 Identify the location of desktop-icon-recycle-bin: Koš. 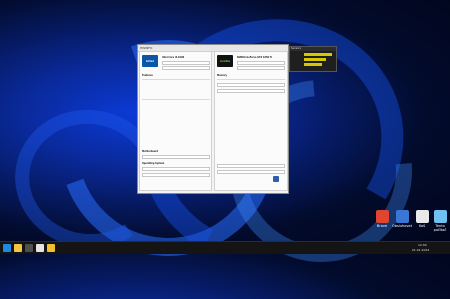
(422, 219).